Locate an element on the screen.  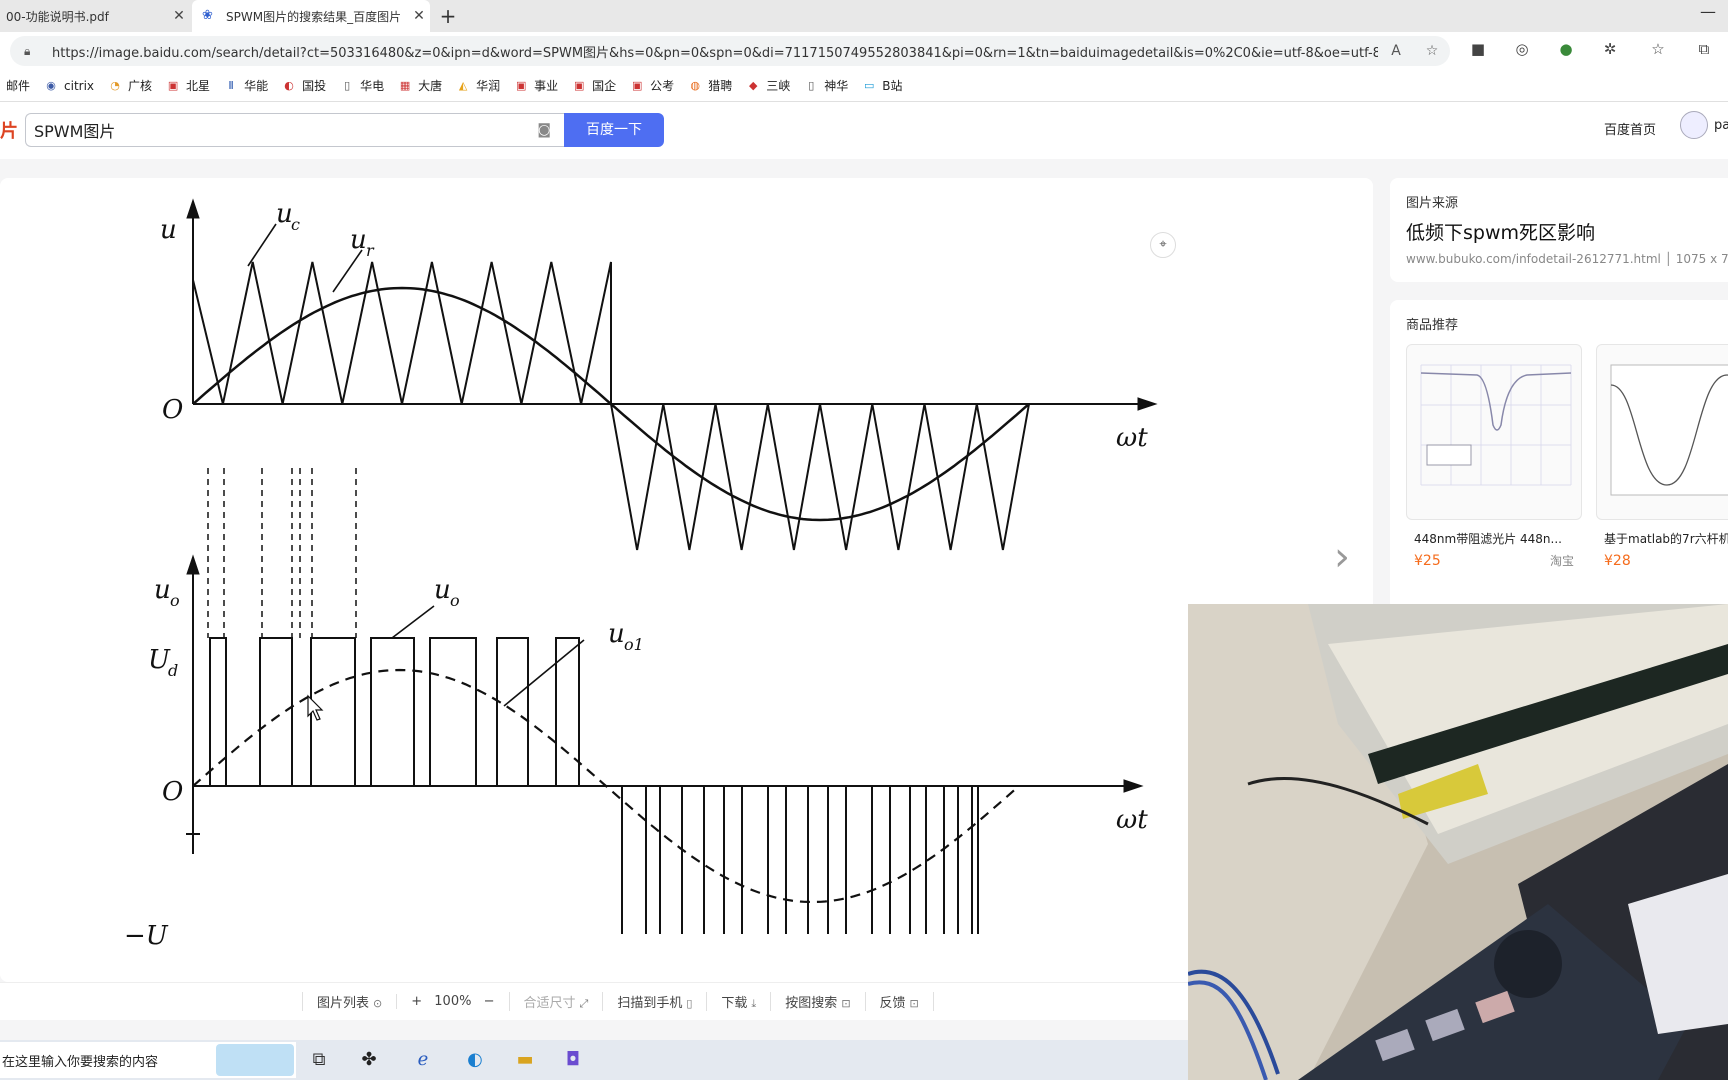
ur-label: u is located at coordinates (358, 240).